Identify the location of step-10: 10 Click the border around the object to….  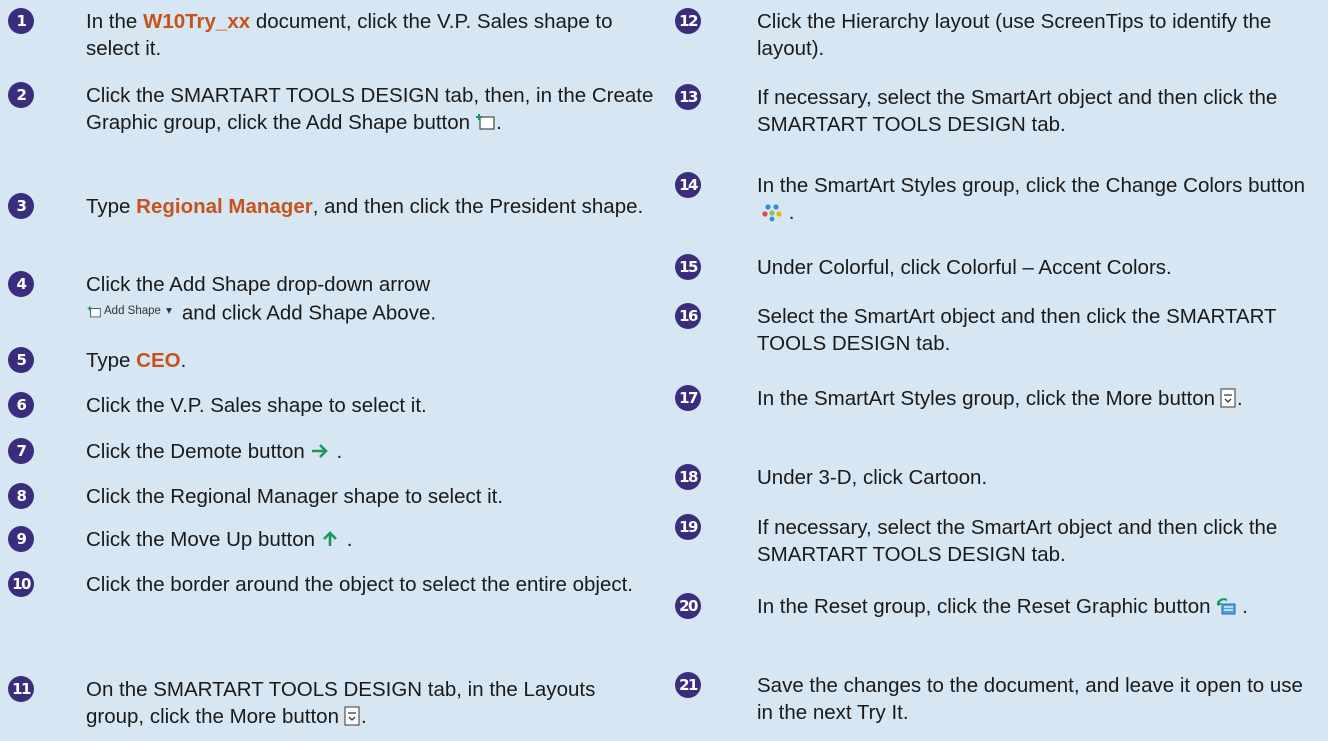
(332, 584).